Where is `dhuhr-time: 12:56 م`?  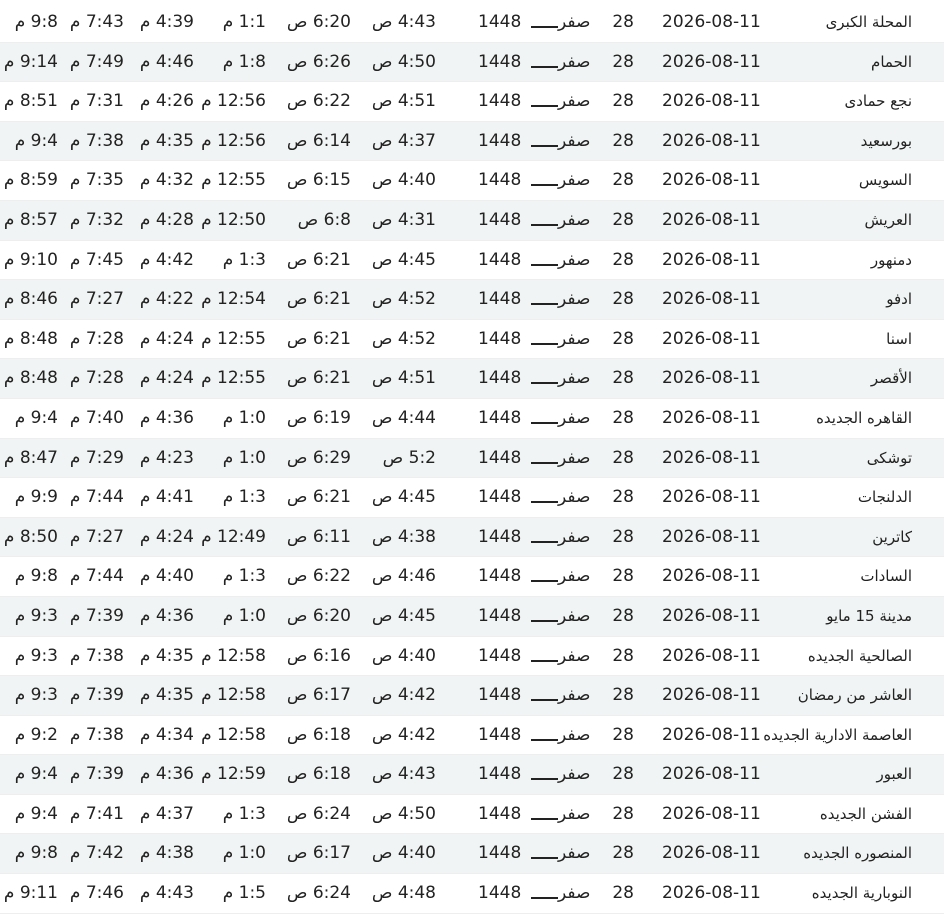
dhuhr-time: 12:56 م is located at coordinates (233, 101).